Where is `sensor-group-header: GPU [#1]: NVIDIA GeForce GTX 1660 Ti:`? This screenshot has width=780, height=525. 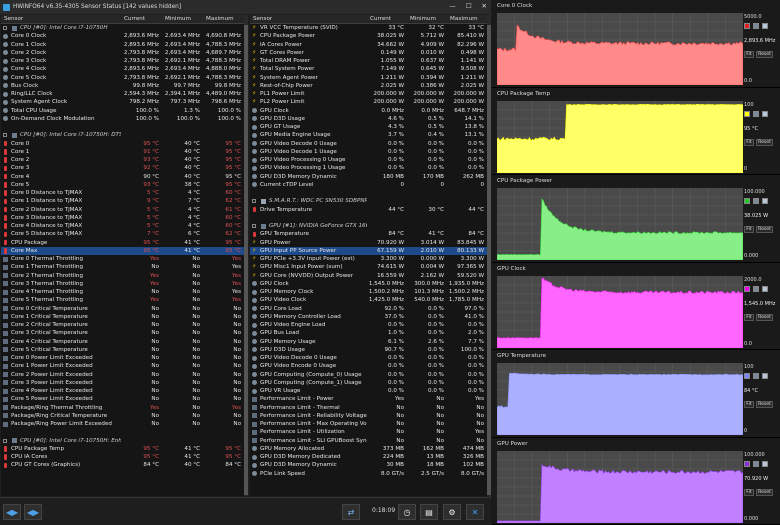 sensor-group-header: GPU [#1]: NVIDIA GeForce GTX 1660 Ti: is located at coordinates (368, 226).